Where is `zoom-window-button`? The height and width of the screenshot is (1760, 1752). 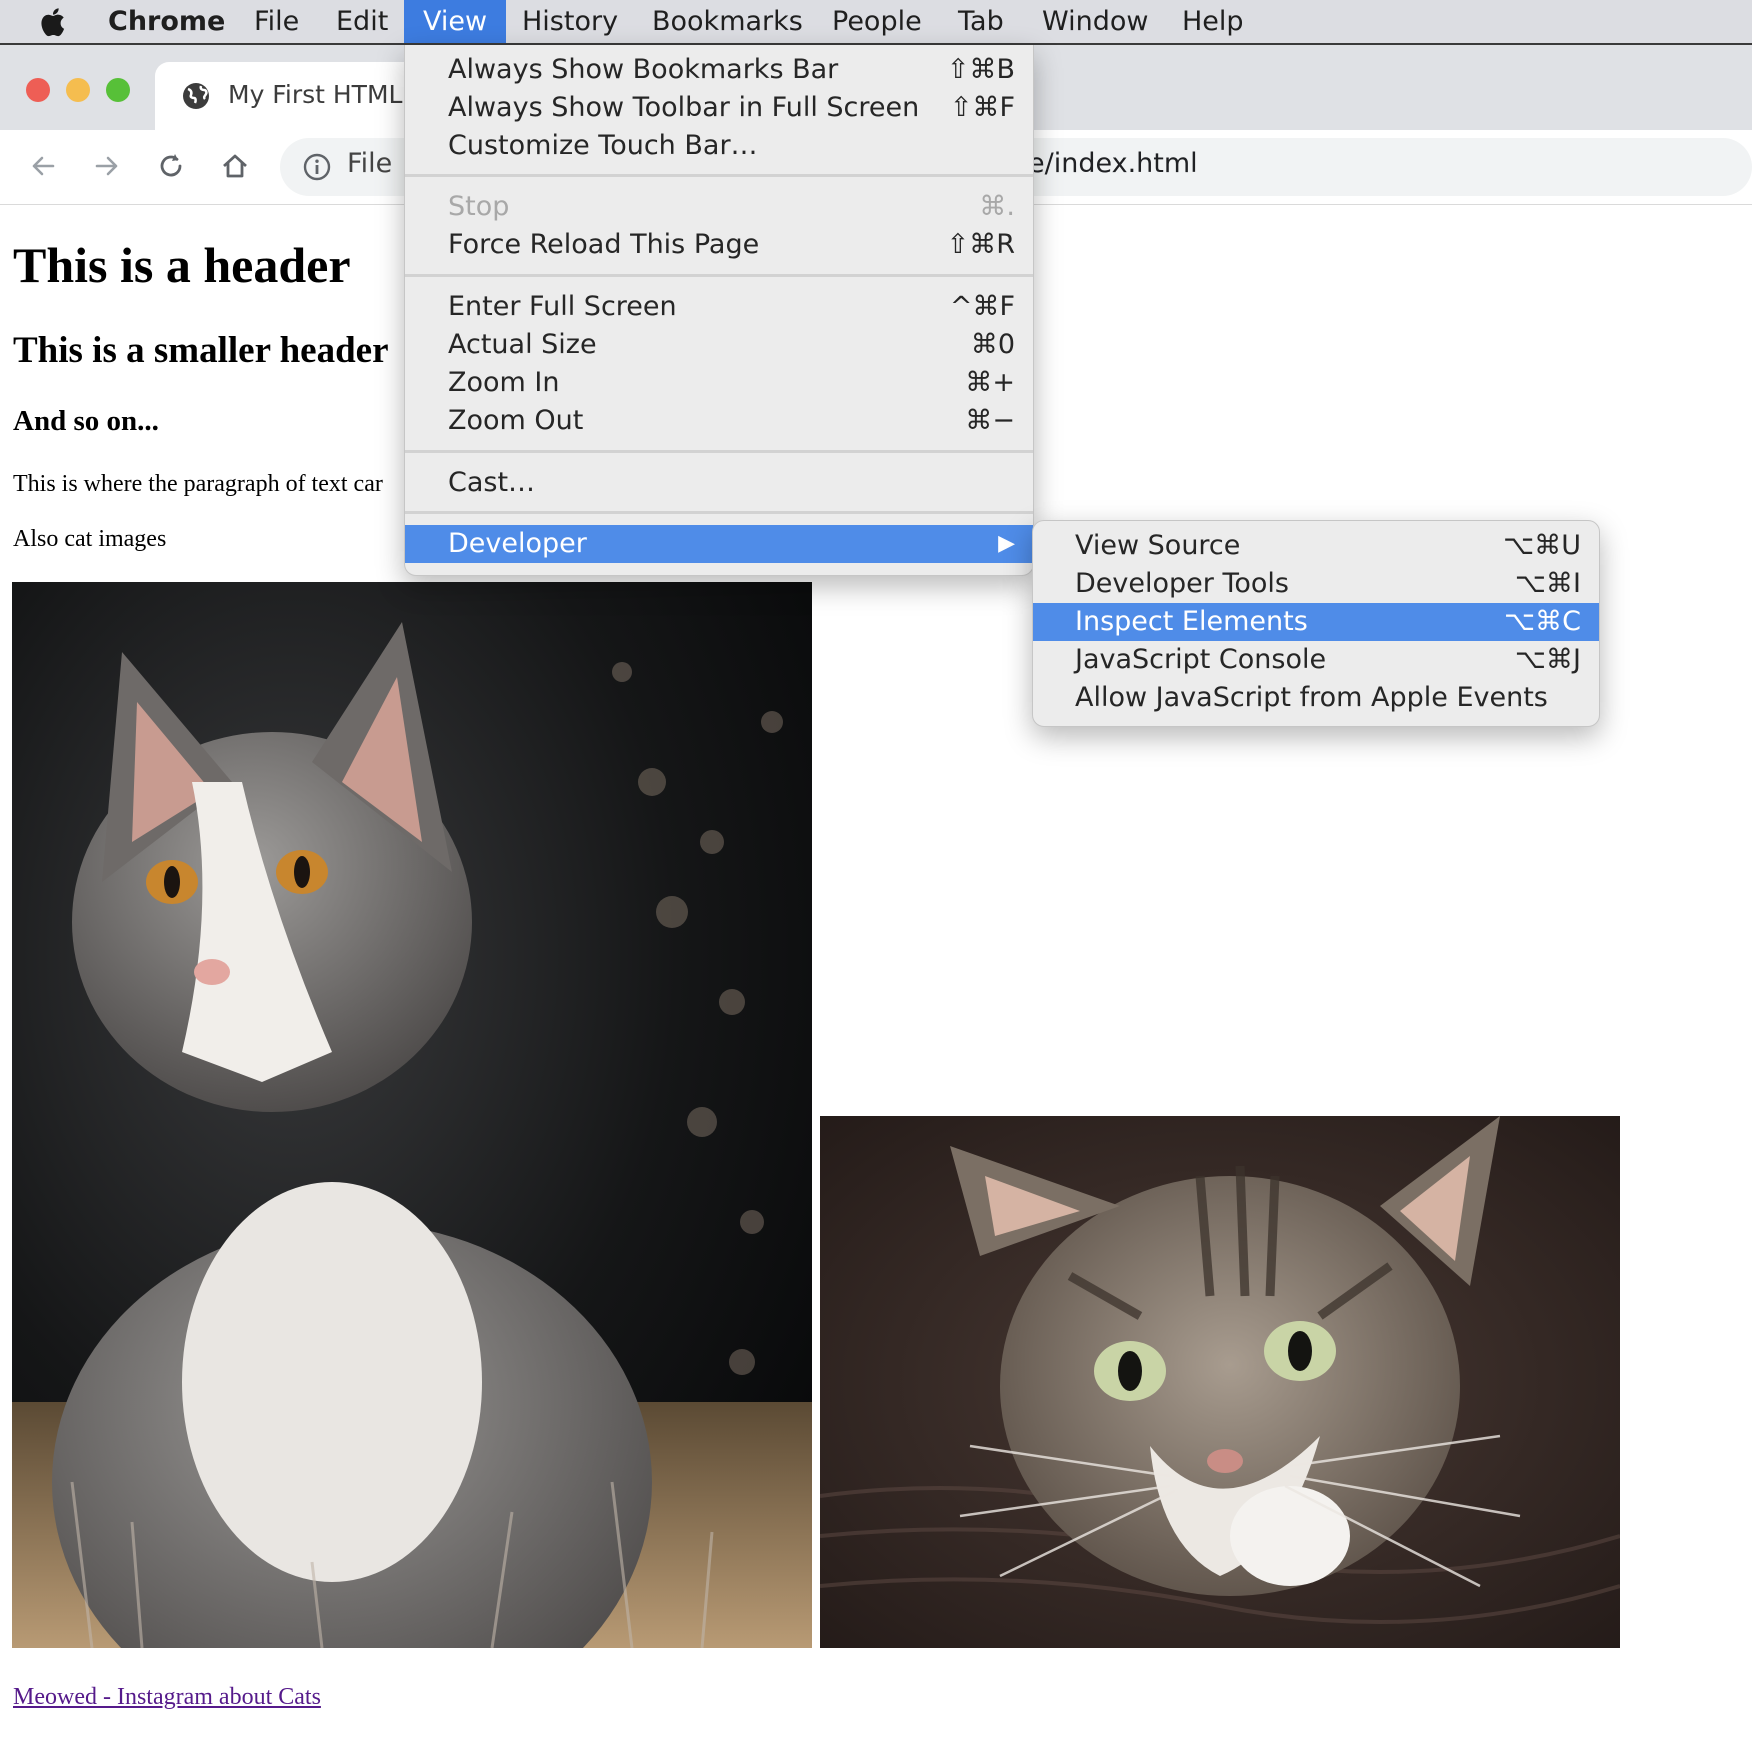
zoom-window-button is located at coordinates (118, 90).